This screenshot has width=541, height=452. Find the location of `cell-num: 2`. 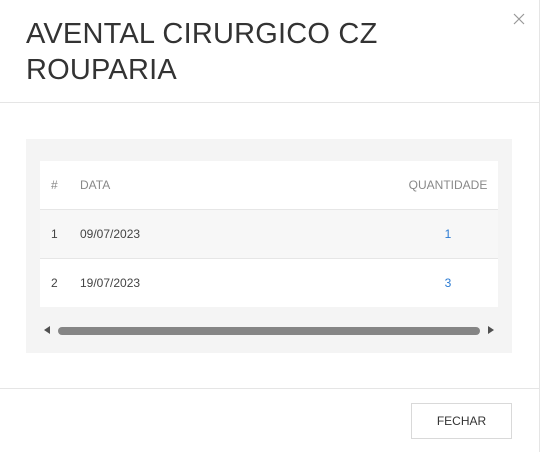

cell-num: 2 is located at coordinates (54, 283).